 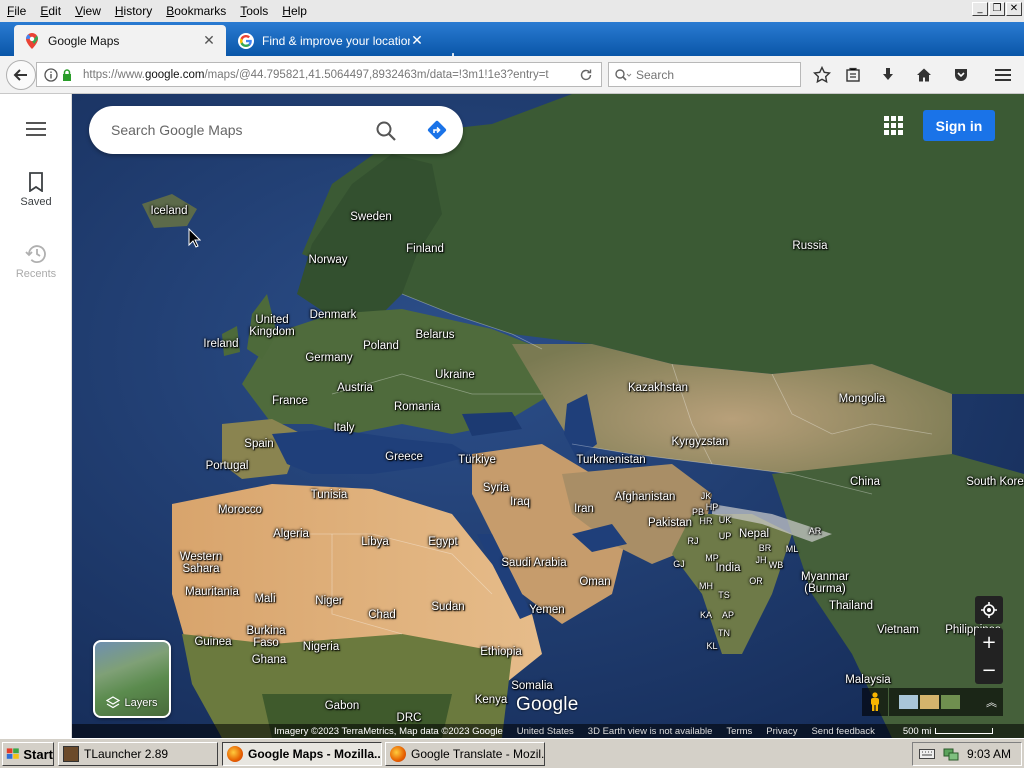 I want to click on maps-search-input, so click(x=236, y=130).